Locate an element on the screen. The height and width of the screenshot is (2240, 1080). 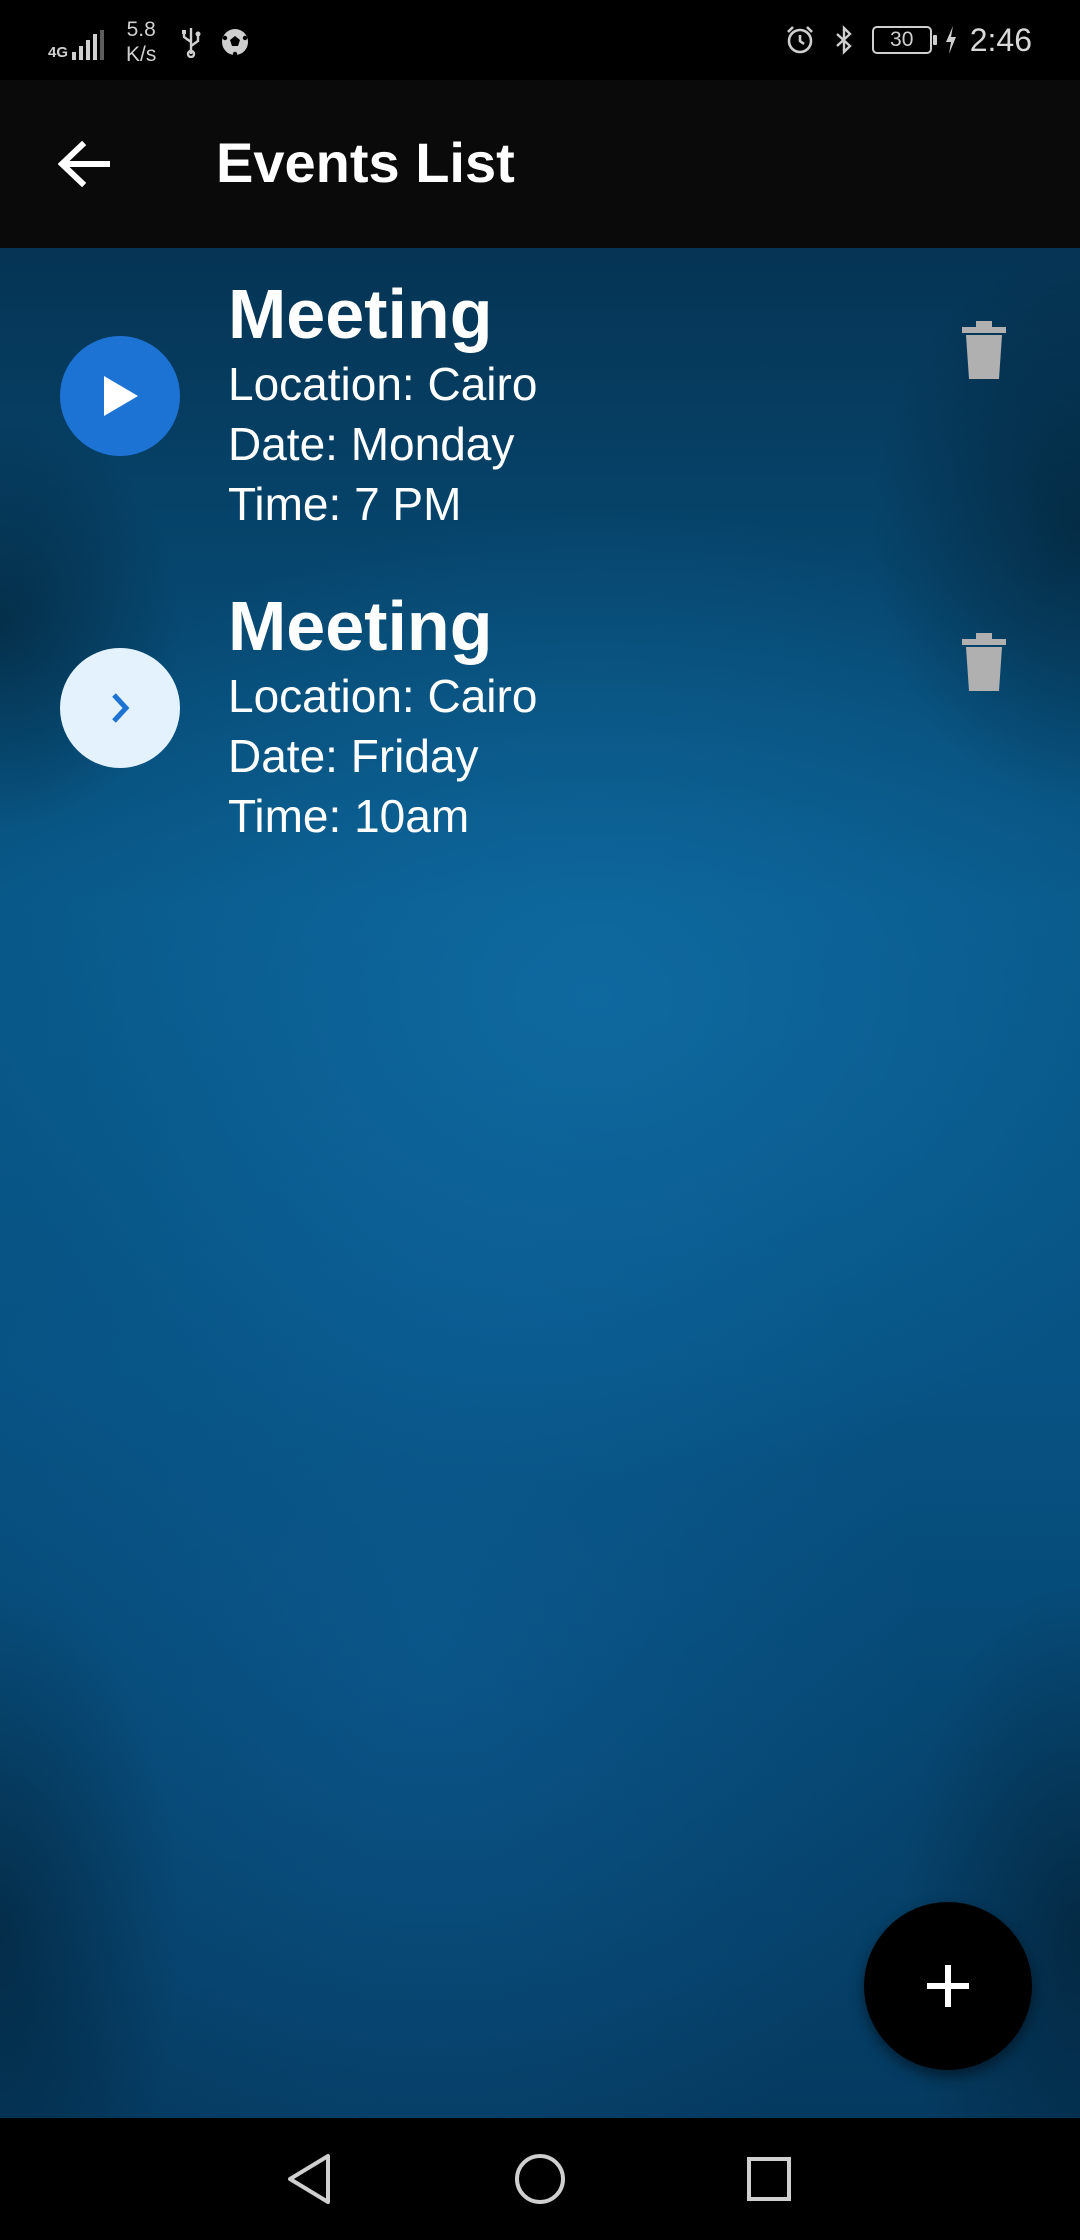
clock: 2:46 is located at coordinates (1000, 39).